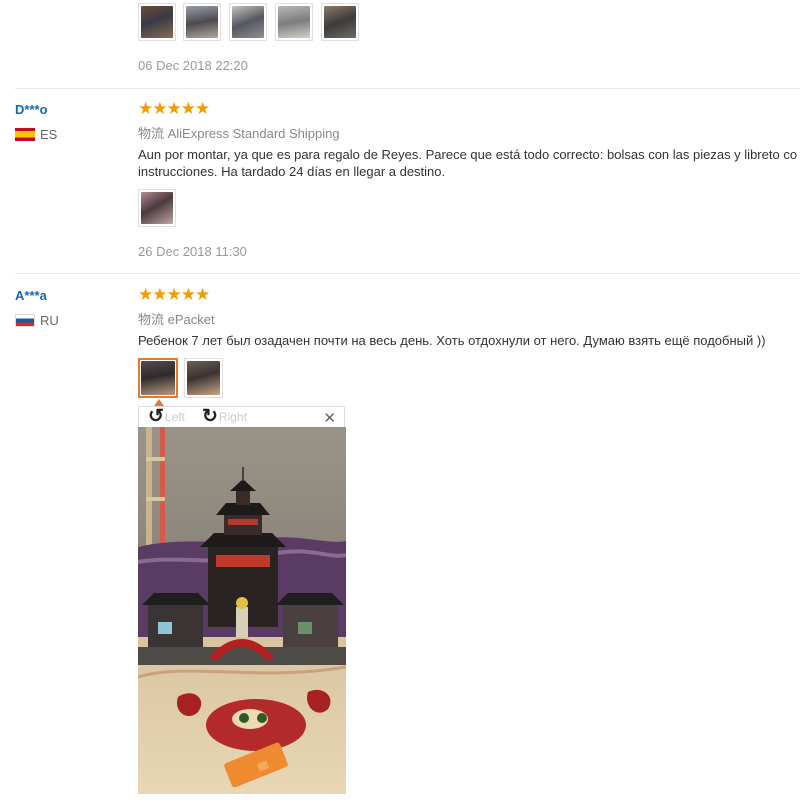 Image resolution: width=800 pixels, height=800 pixels. I want to click on image-viewer-toolbar: ↺ Left ↻ Right ✕, so click(241, 416).